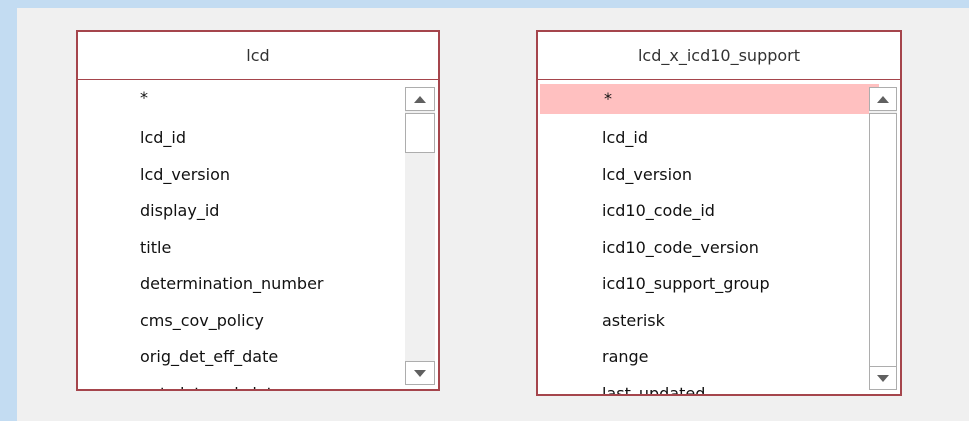 The width and height of the screenshot is (969, 421). Describe the element at coordinates (709, 284) in the screenshot. I see `field-icd10-support-group: icd10_support_group` at that location.